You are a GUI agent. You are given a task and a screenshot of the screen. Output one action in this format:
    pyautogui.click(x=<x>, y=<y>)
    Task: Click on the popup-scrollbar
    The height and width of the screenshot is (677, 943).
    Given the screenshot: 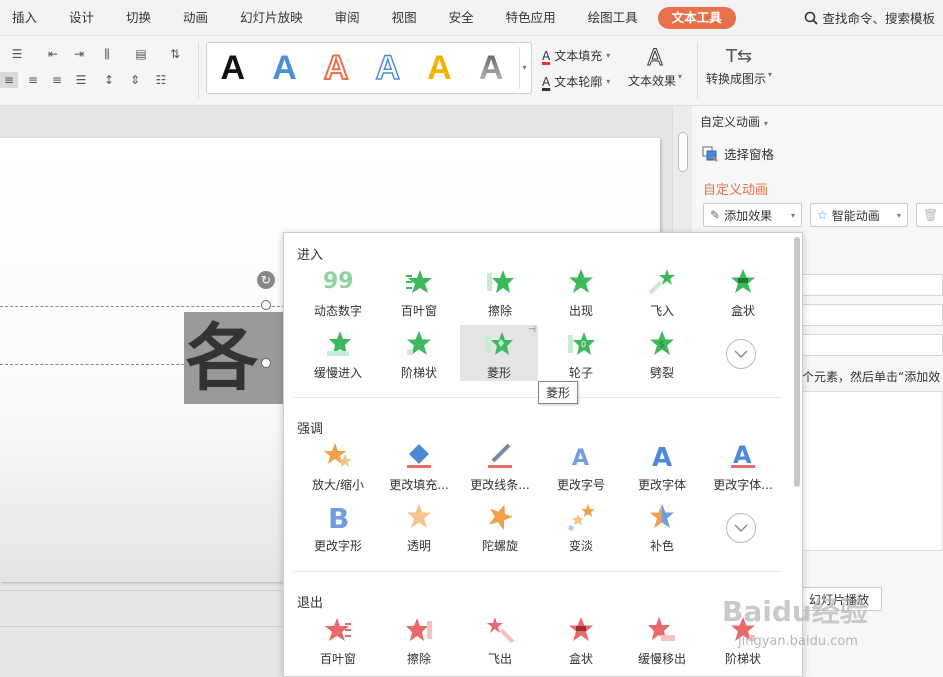 What is the action you would take?
    pyautogui.click(x=797, y=362)
    